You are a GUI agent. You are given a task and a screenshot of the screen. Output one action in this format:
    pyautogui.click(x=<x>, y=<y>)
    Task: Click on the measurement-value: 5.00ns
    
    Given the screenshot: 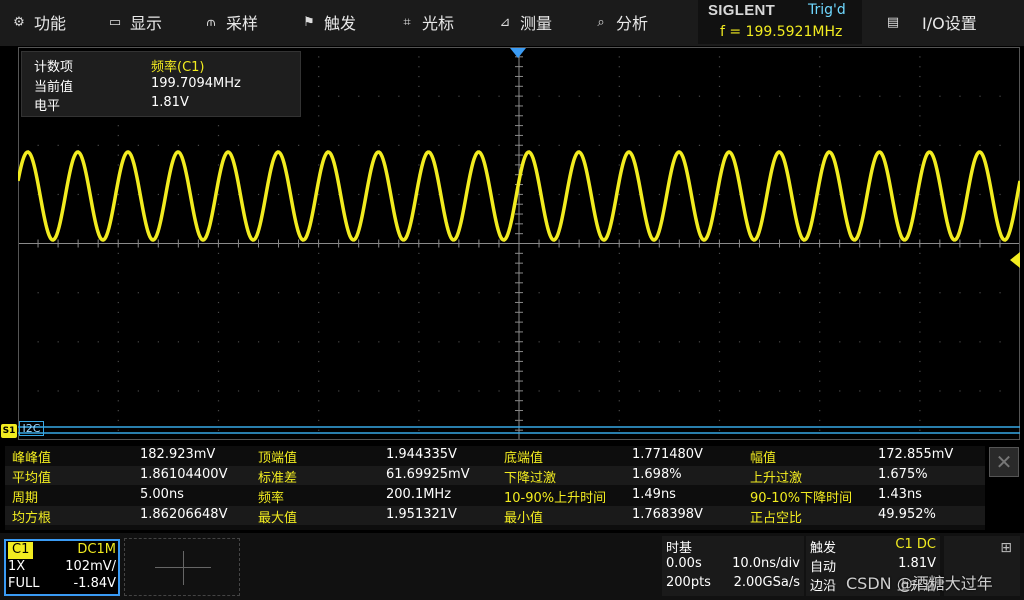 What is the action you would take?
    pyautogui.click(x=162, y=494)
    